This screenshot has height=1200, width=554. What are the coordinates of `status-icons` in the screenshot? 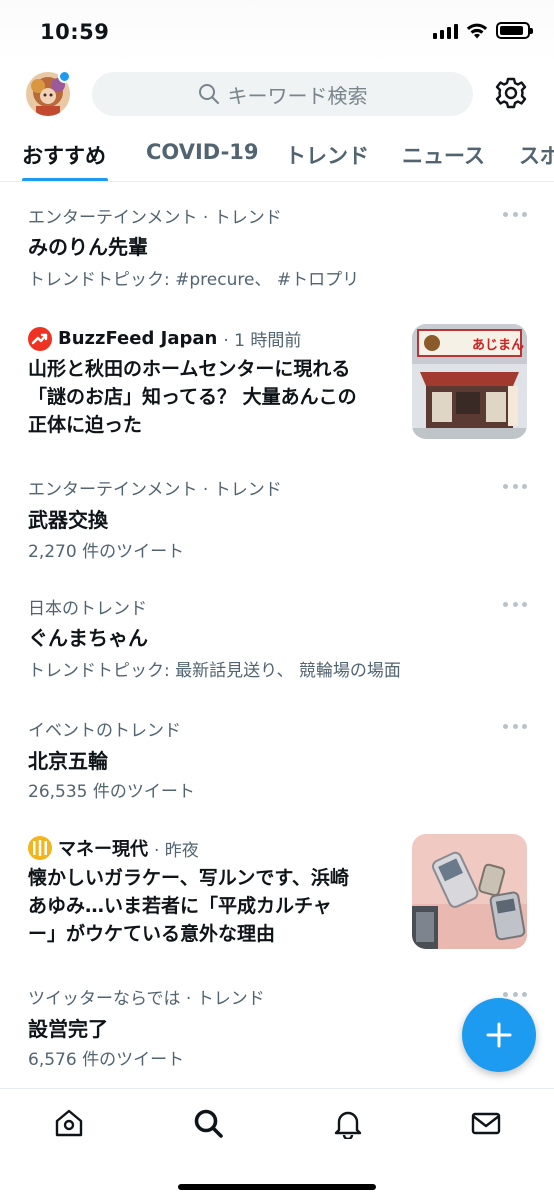 It's located at (483, 30).